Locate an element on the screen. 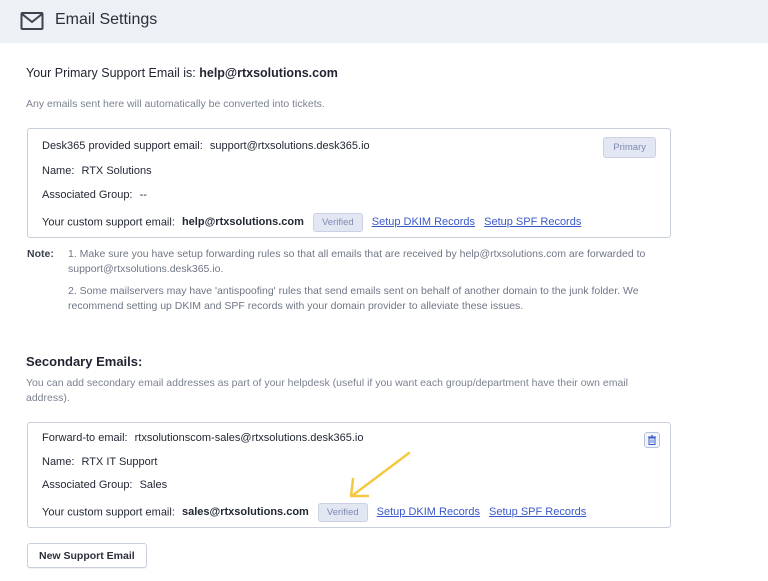  forward-email-label: Forward-to email: is located at coordinates (85, 438).